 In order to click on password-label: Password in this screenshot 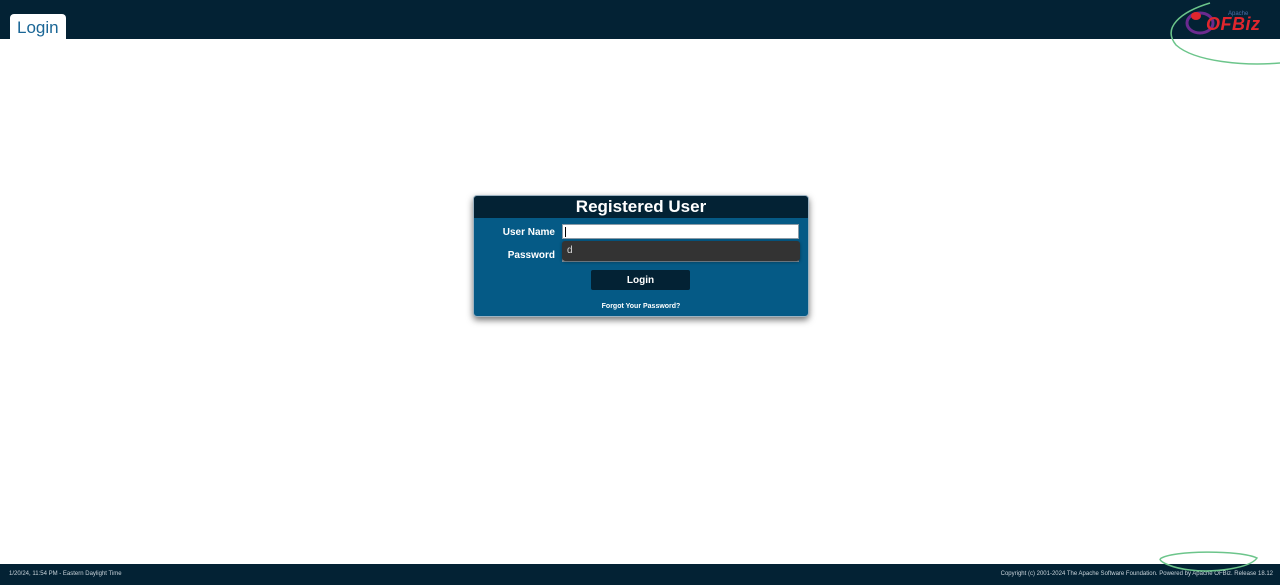, I will do `click(531, 255)`.